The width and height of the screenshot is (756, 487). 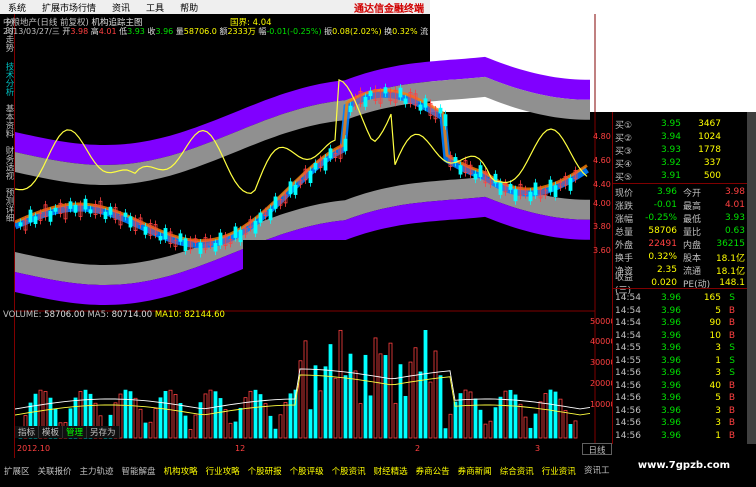 What do you see at coordinates (69, 7) in the screenshot?
I see `menu-market: 扩展市场行情` at bounding box center [69, 7].